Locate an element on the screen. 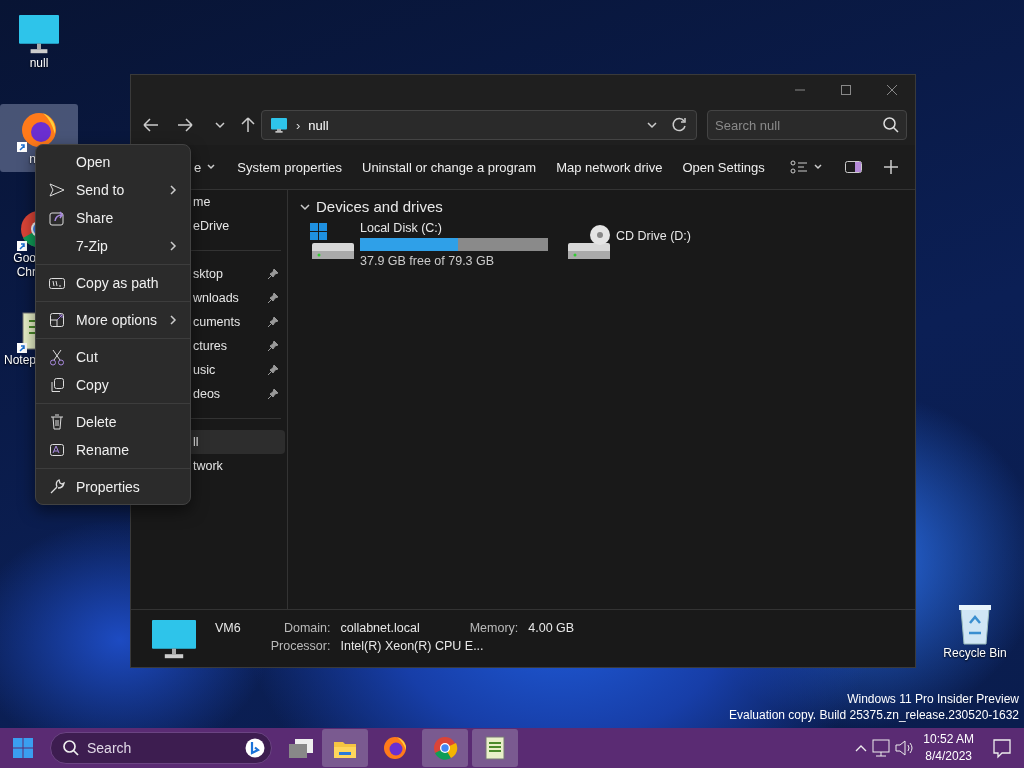 Image resolution: width=1024 pixels, height=768 pixels. recycle-bin-icon is located at coordinates (975, 624).